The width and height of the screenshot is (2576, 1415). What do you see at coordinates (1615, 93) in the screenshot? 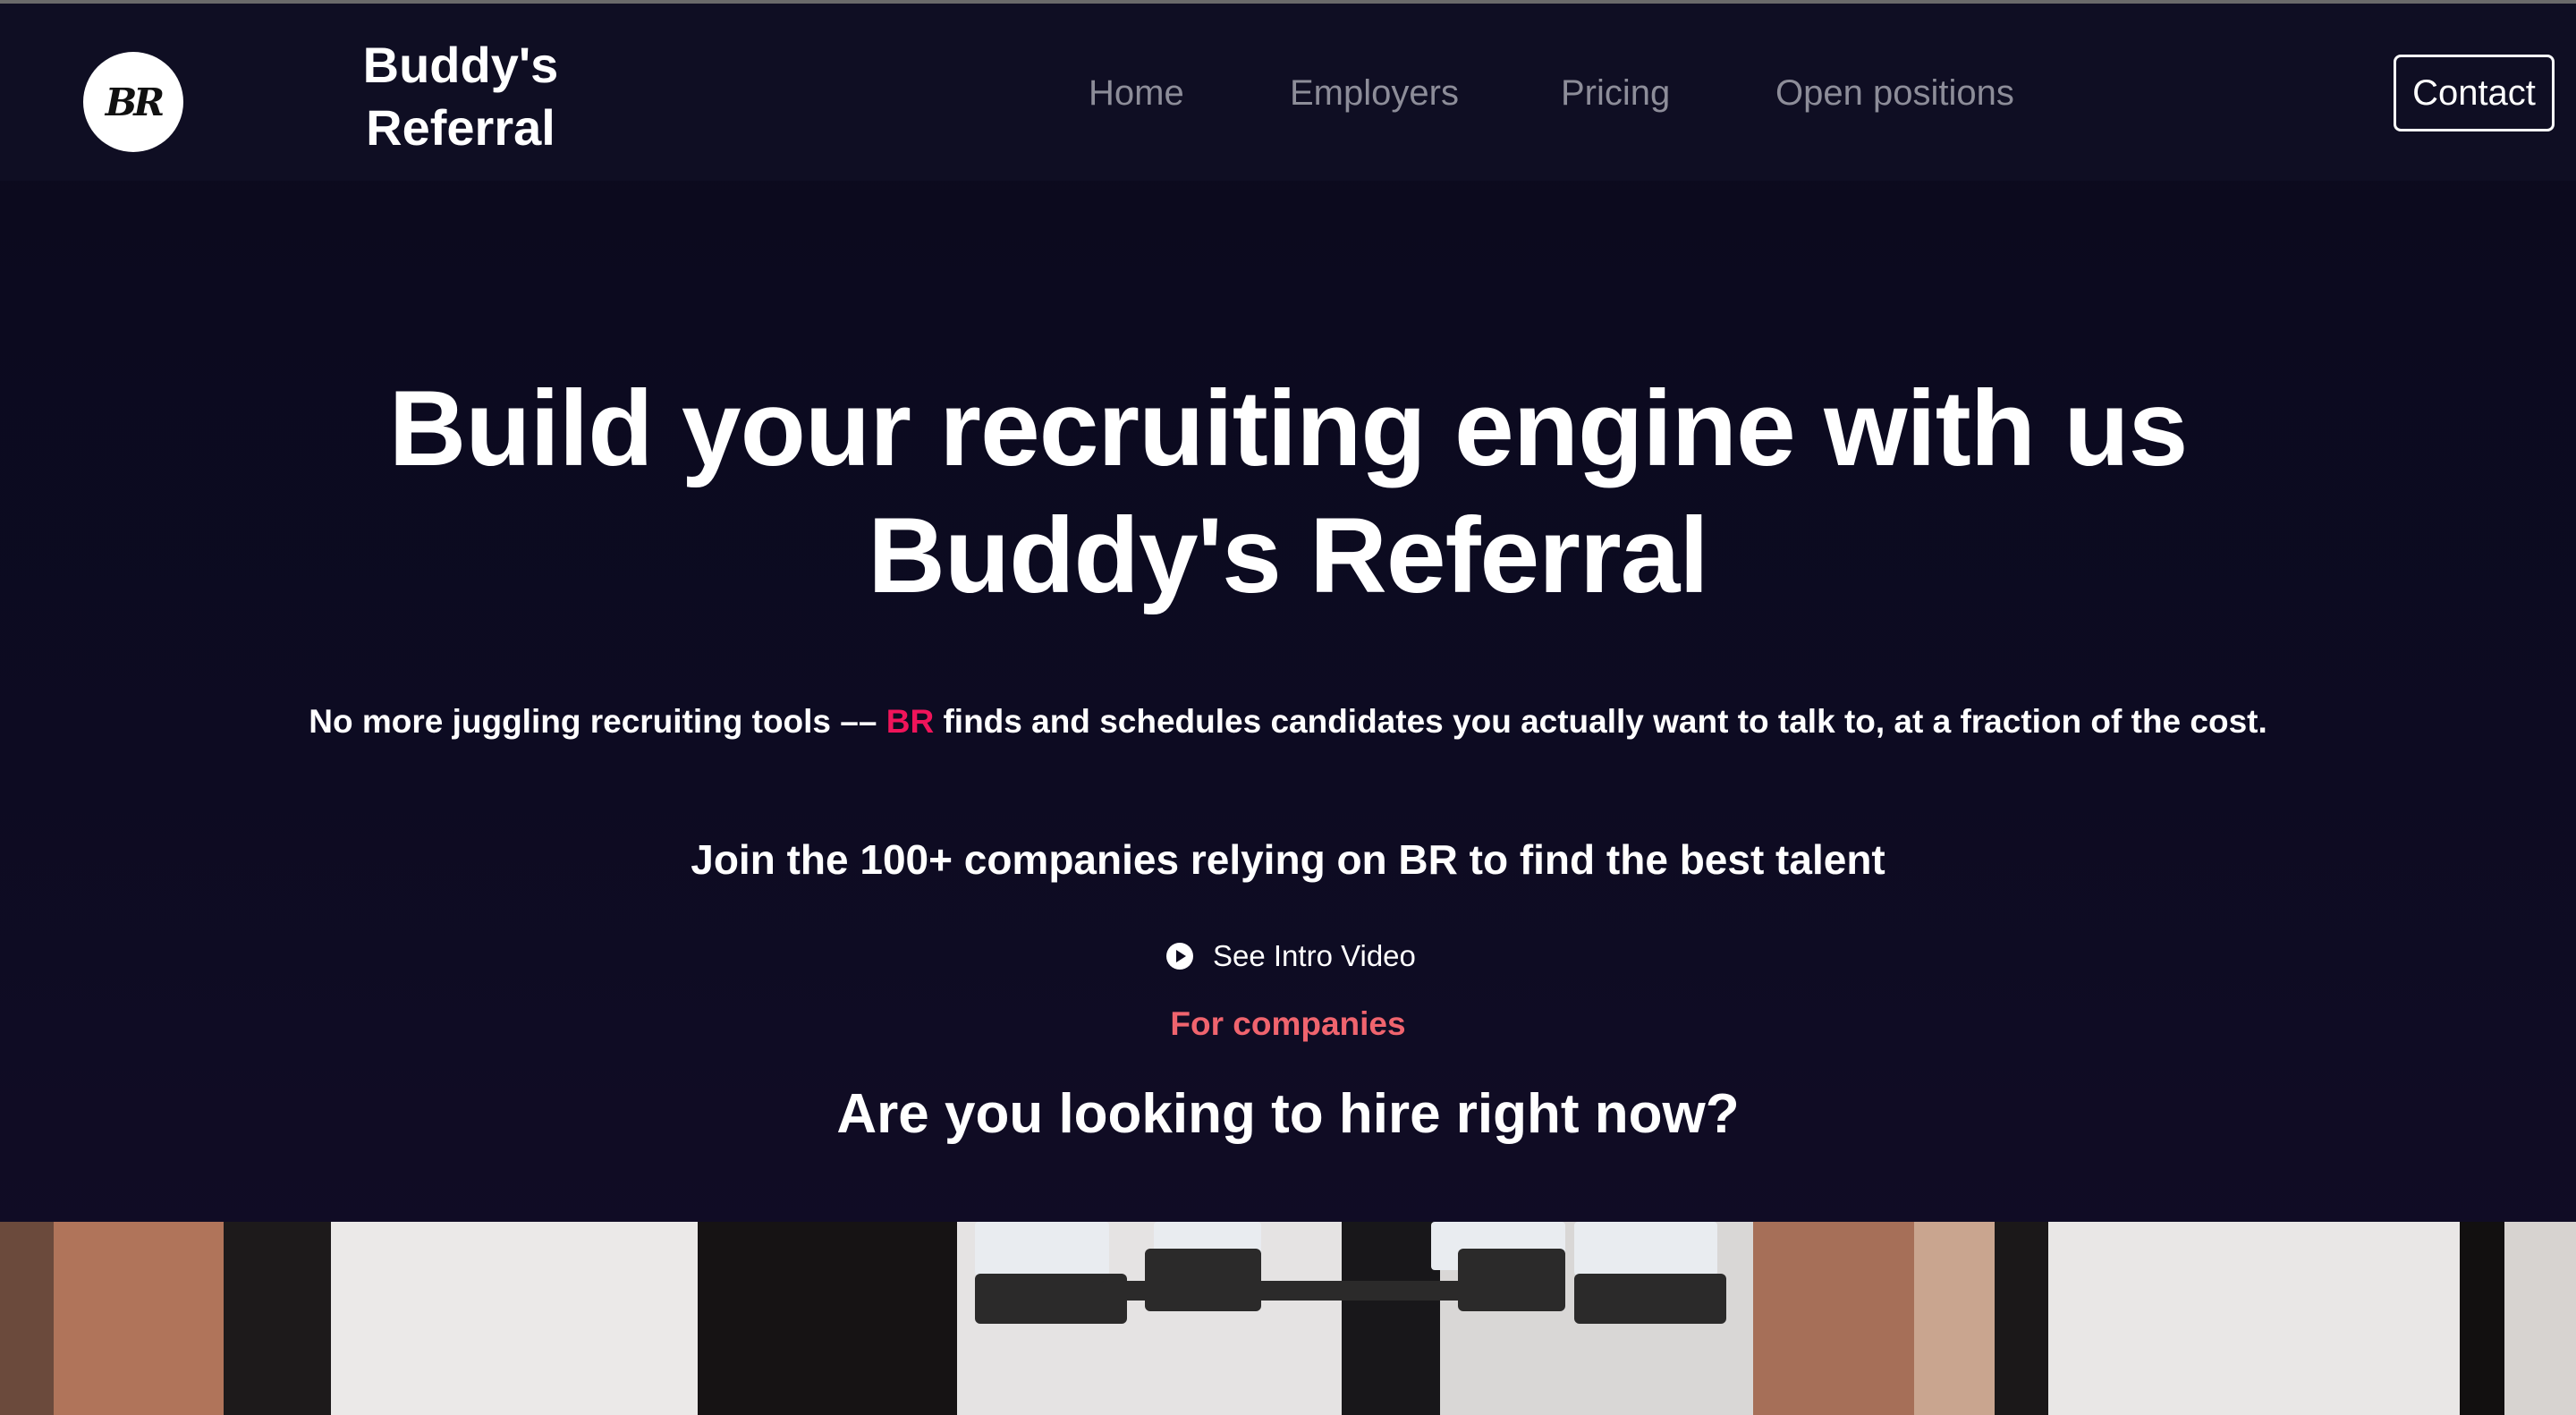
I see `nav-pricing: Pricing` at bounding box center [1615, 93].